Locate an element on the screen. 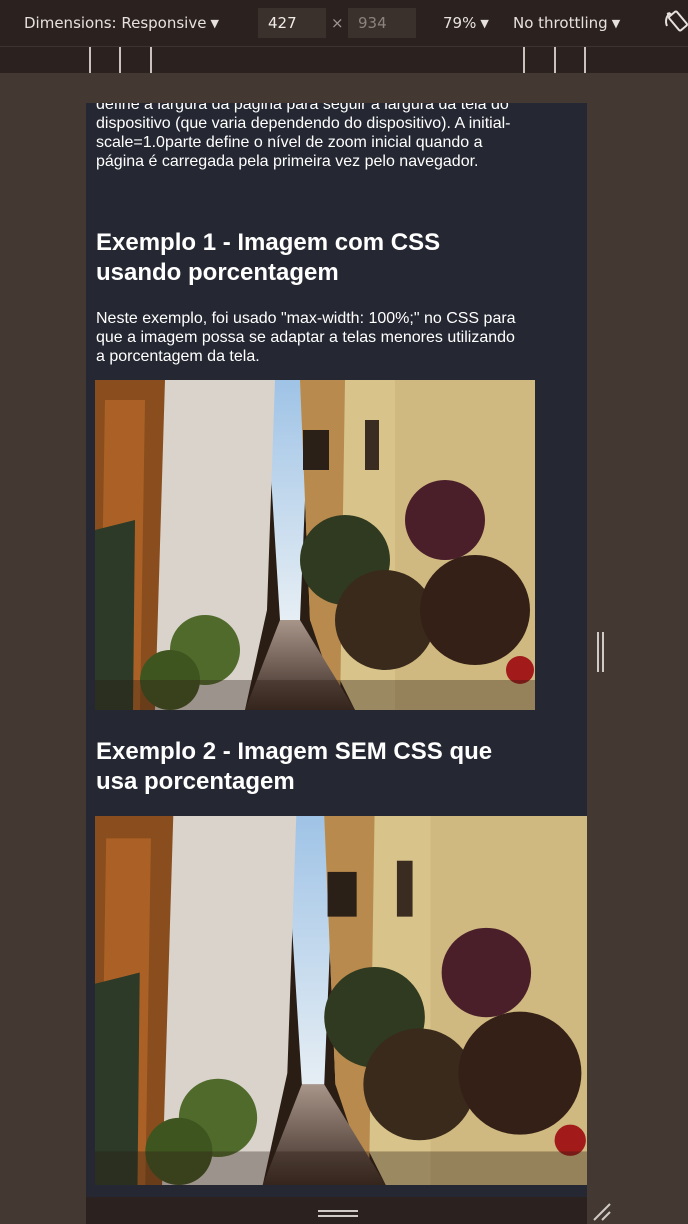 This screenshot has width=688, height=1224. throttling-dropdown: No throttling ▼ is located at coordinates (566, 23).